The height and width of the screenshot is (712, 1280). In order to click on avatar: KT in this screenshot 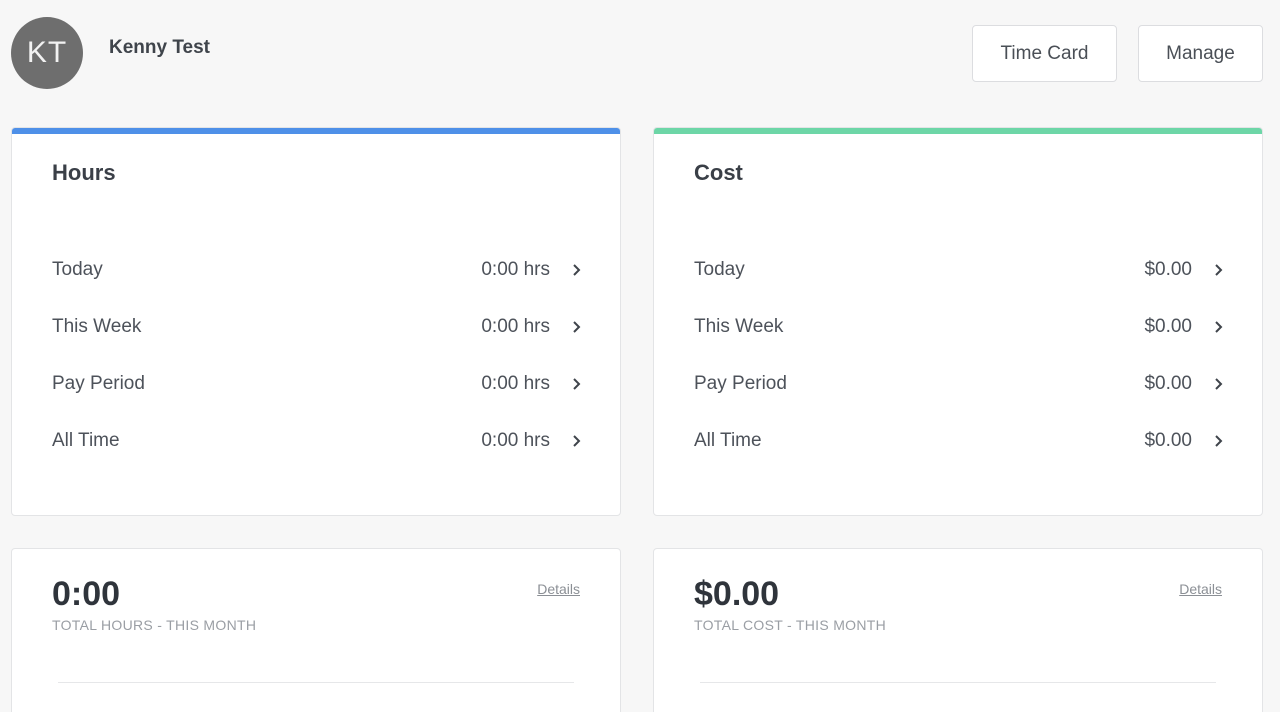, I will do `click(47, 53)`.